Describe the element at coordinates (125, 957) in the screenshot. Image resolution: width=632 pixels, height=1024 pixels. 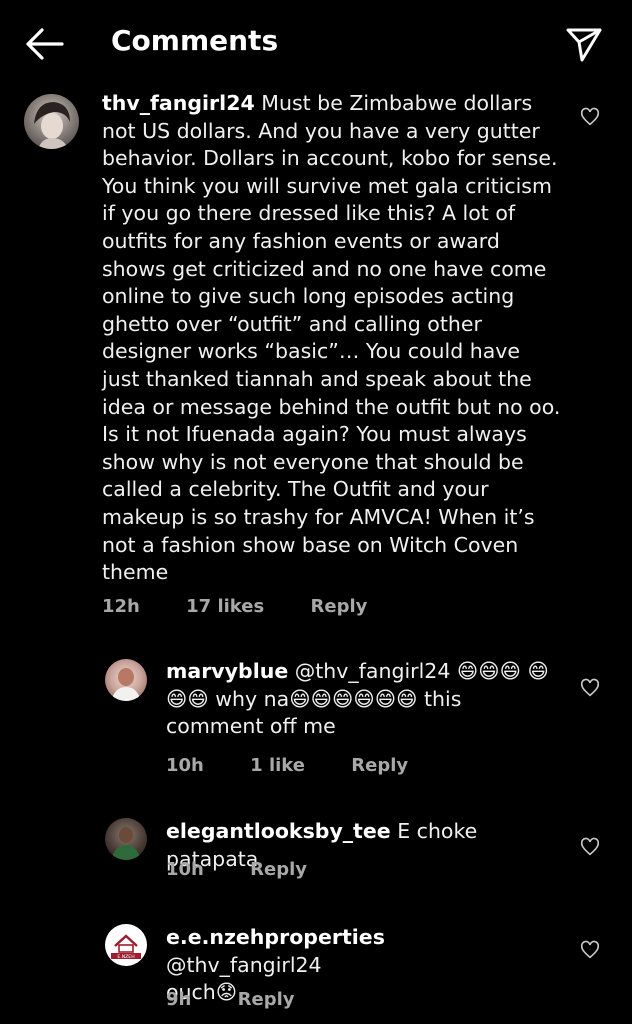
I see `avatar-logo-text: E.NZEH` at that location.